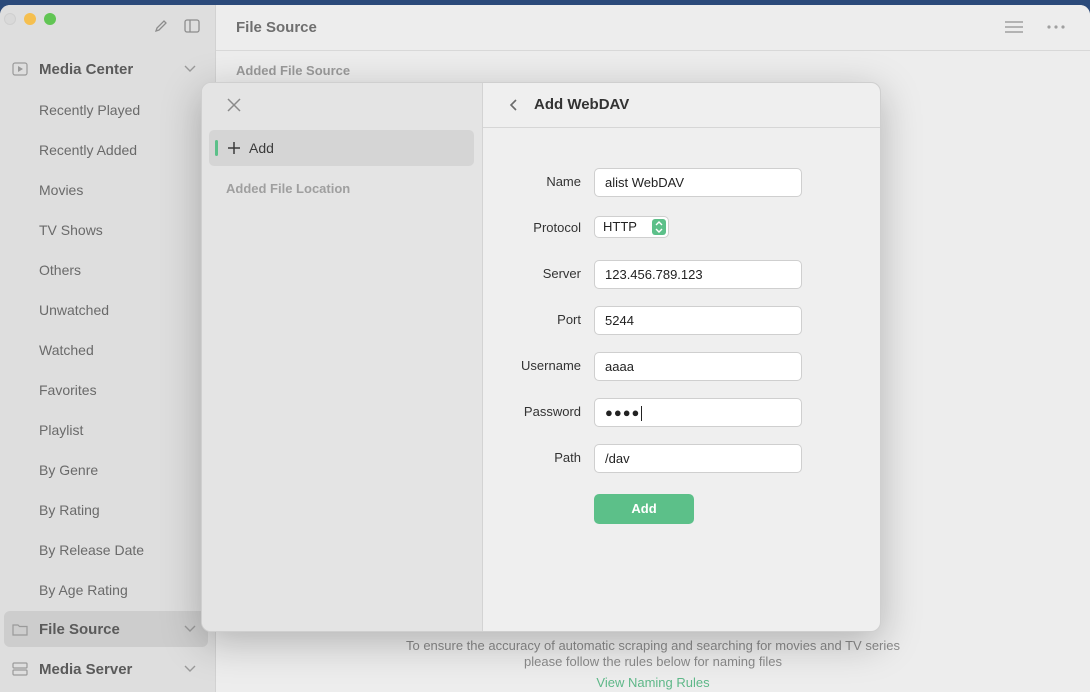 This screenshot has height=692, width=1090. What do you see at coordinates (20, 629) in the screenshot?
I see `folder-icon` at bounding box center [20, 629].